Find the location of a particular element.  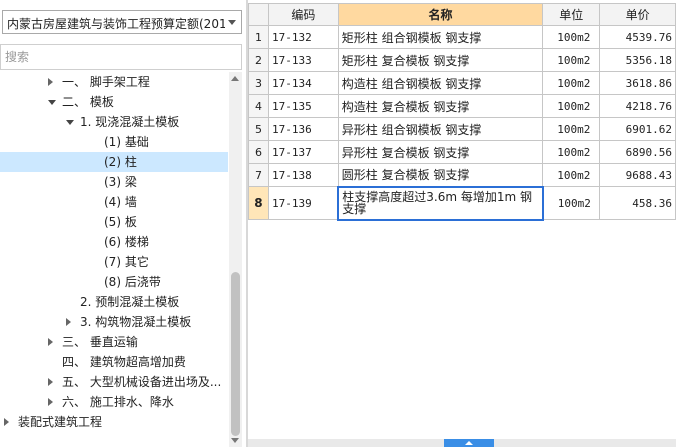

price-cell: 9688.43 is located at coordinates (637, 175).